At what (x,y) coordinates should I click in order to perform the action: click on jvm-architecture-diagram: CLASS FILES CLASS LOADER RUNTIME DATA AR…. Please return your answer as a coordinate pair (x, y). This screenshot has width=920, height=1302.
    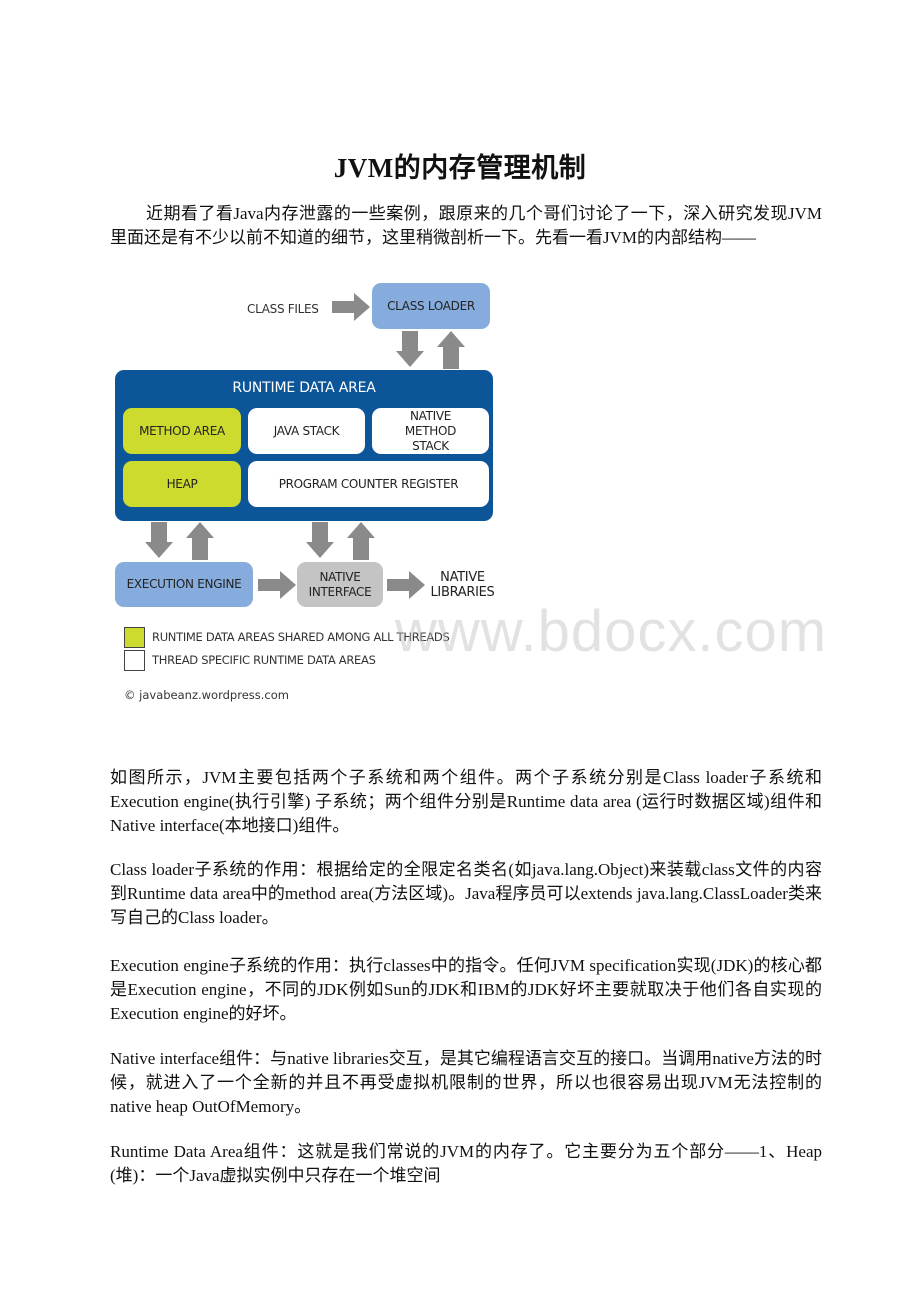
    Looking at the image, I should click on (312, 503).